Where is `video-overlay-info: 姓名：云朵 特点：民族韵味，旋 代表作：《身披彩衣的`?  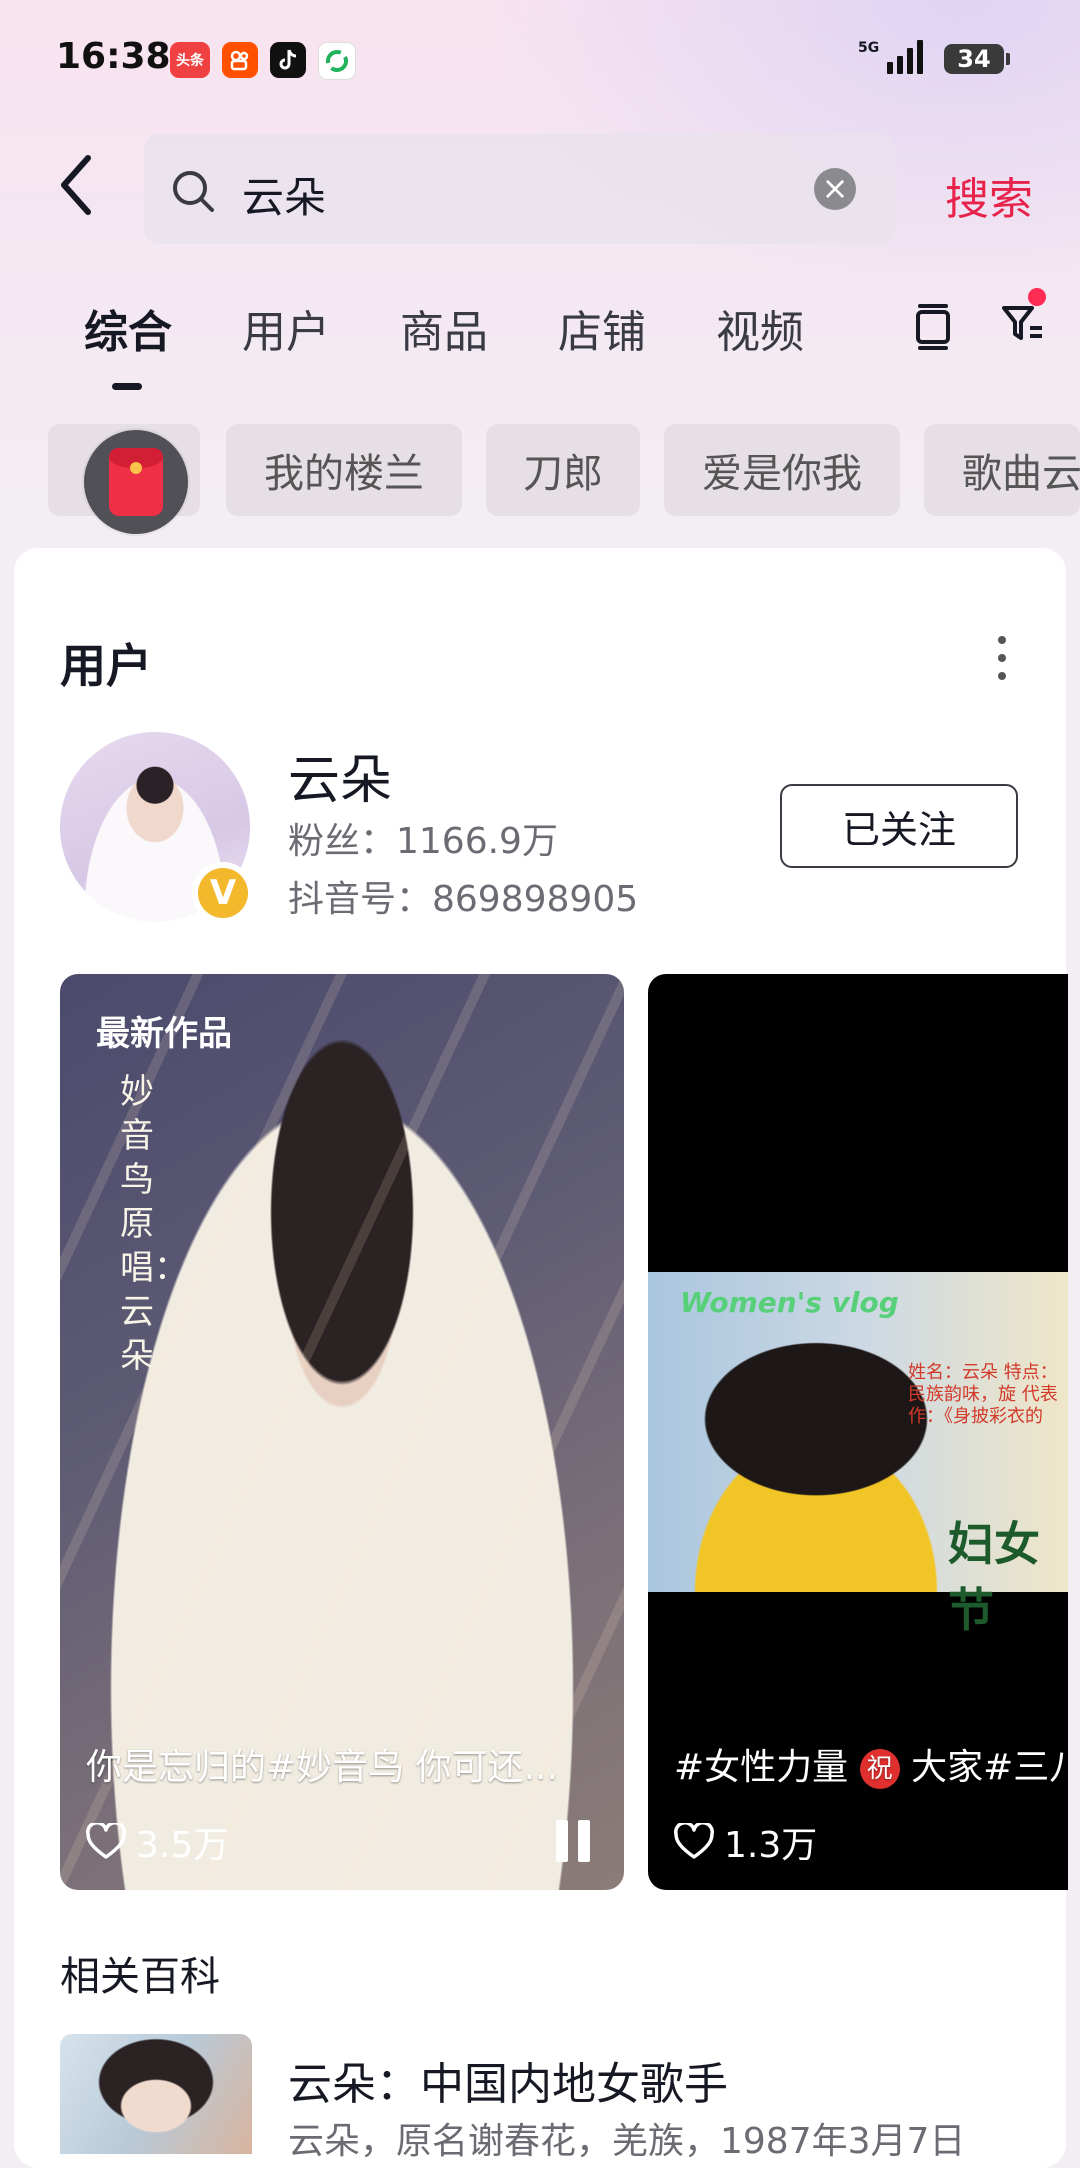
video-overlay-info: 姓名：云朵 特点：民族韵味，旋 代表作：《身披彩衣的 is located at coordinates (983, 1394).